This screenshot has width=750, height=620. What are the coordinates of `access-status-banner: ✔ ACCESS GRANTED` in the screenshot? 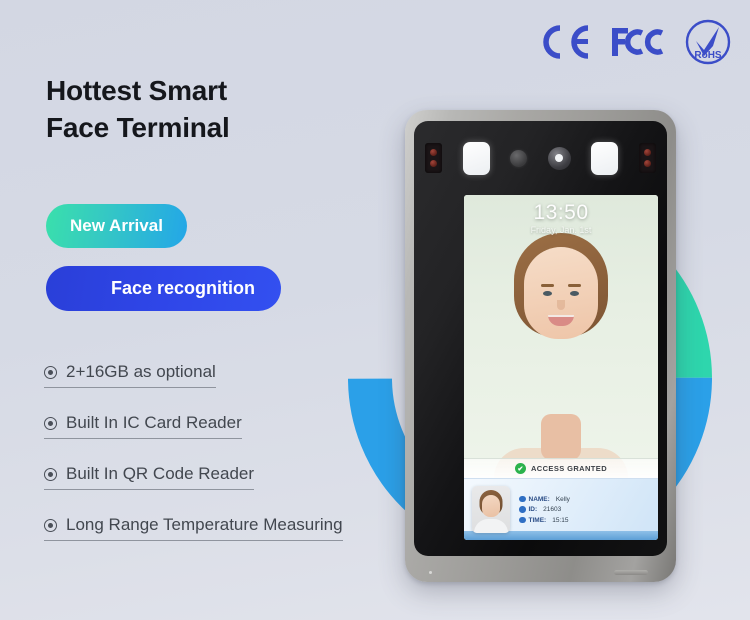 It's located at (561, 468).